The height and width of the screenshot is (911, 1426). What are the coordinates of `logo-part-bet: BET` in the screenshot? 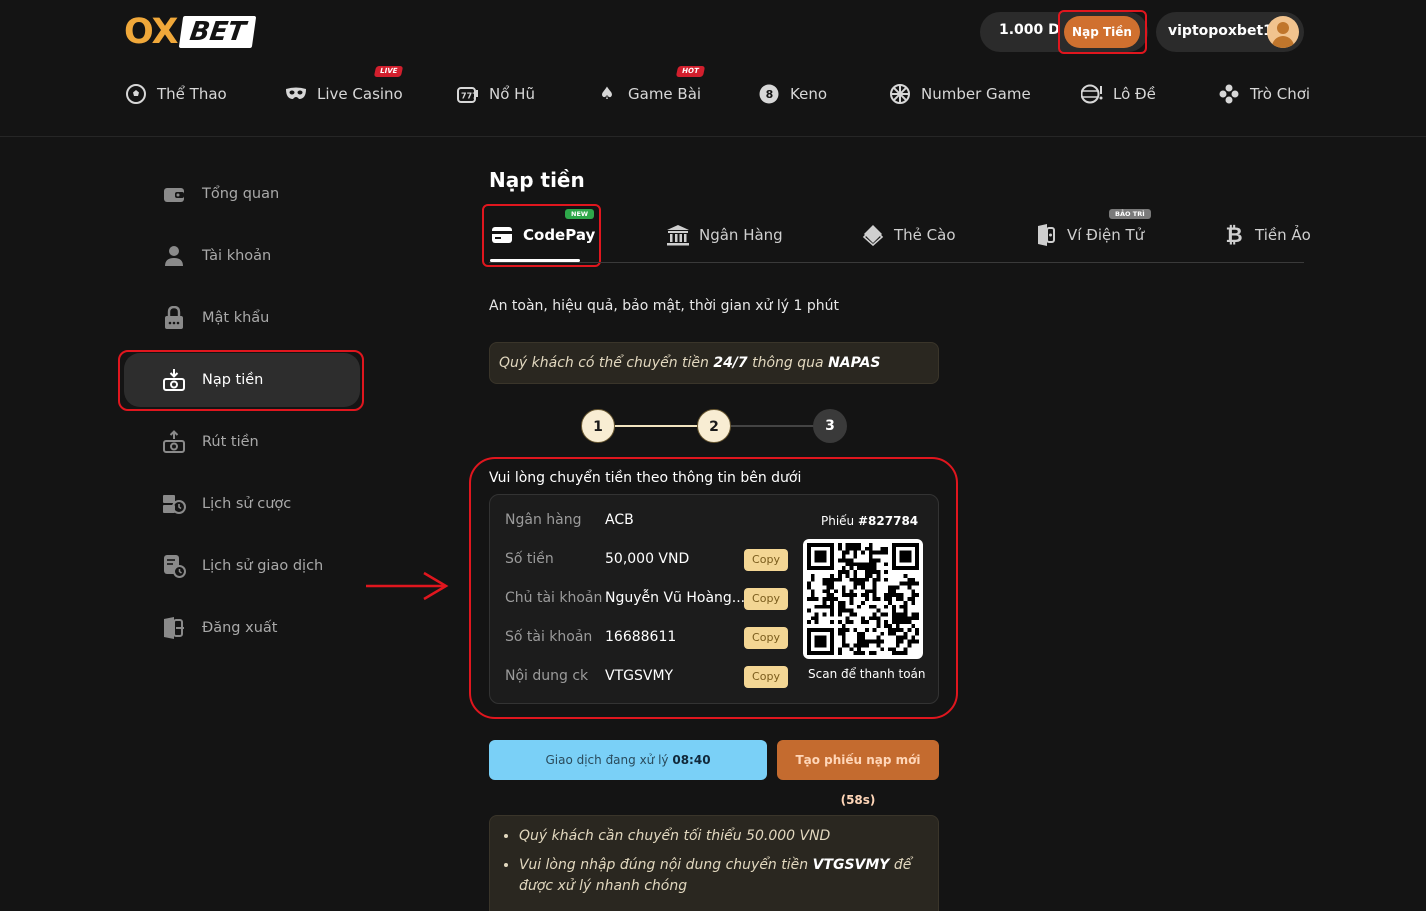 It's located at (217, 32).